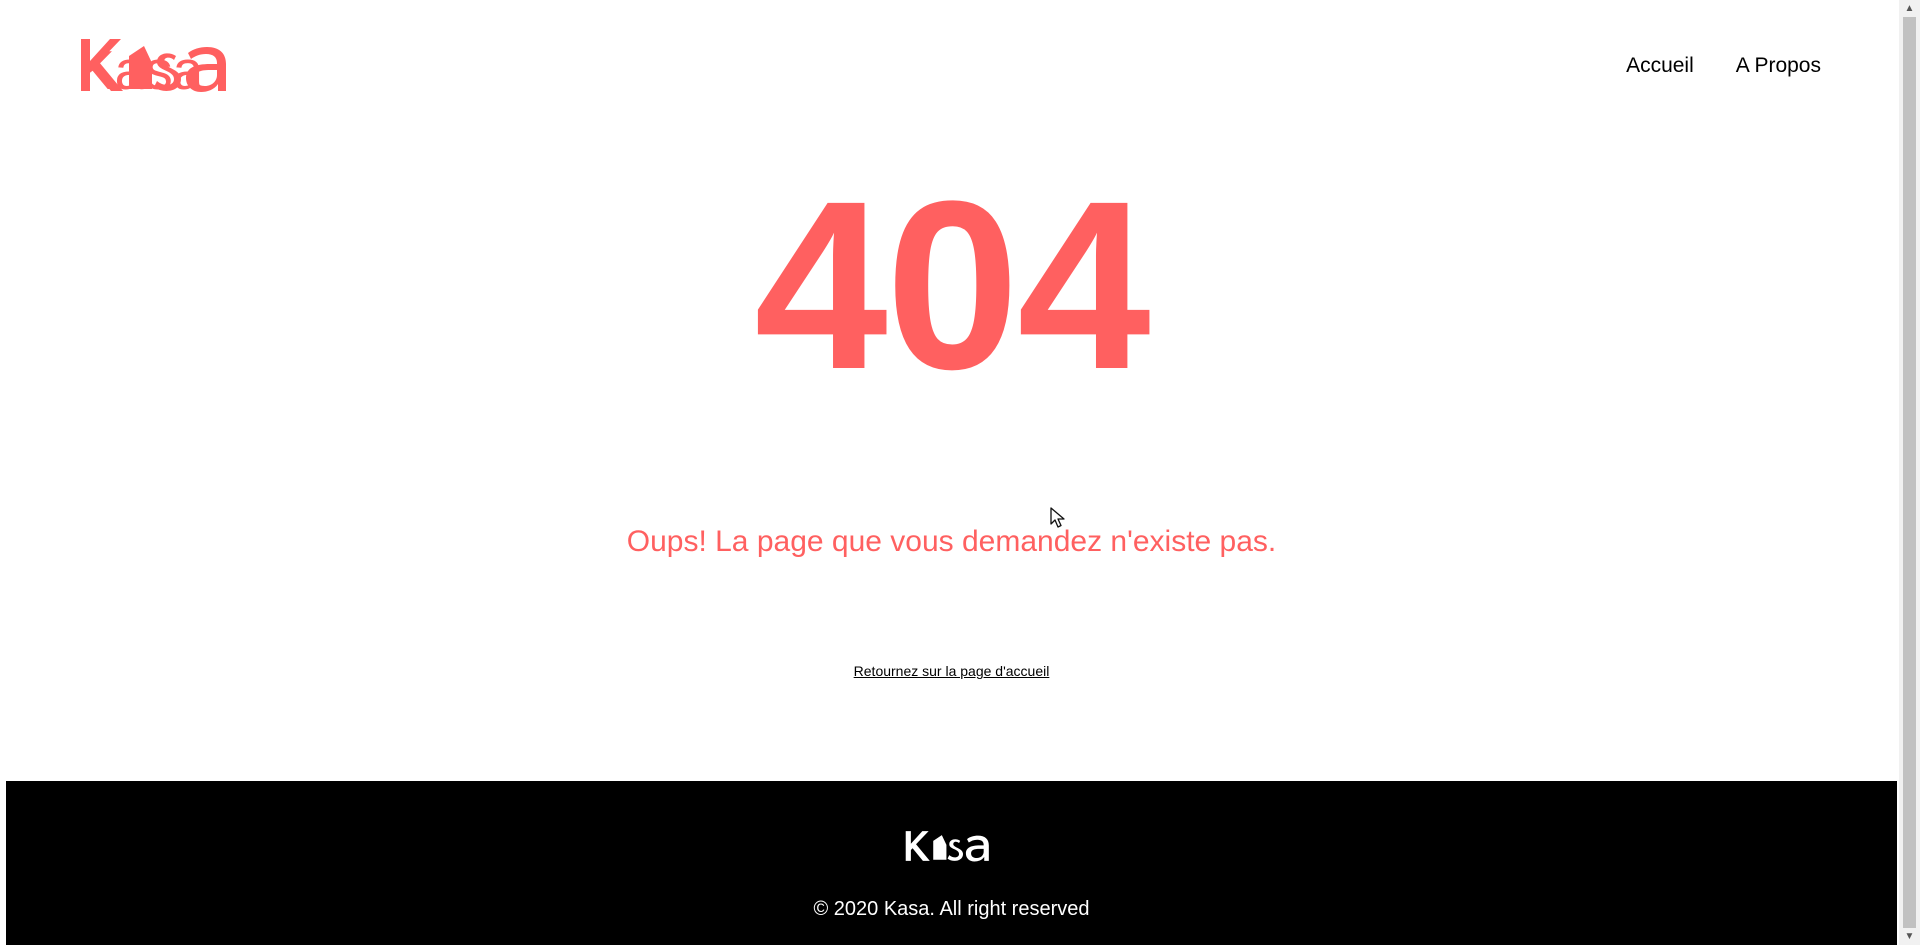 The height and width of the screenshot is (945, 1920). I want to click on nav-link-home: Accueil, so click(1660, 66).